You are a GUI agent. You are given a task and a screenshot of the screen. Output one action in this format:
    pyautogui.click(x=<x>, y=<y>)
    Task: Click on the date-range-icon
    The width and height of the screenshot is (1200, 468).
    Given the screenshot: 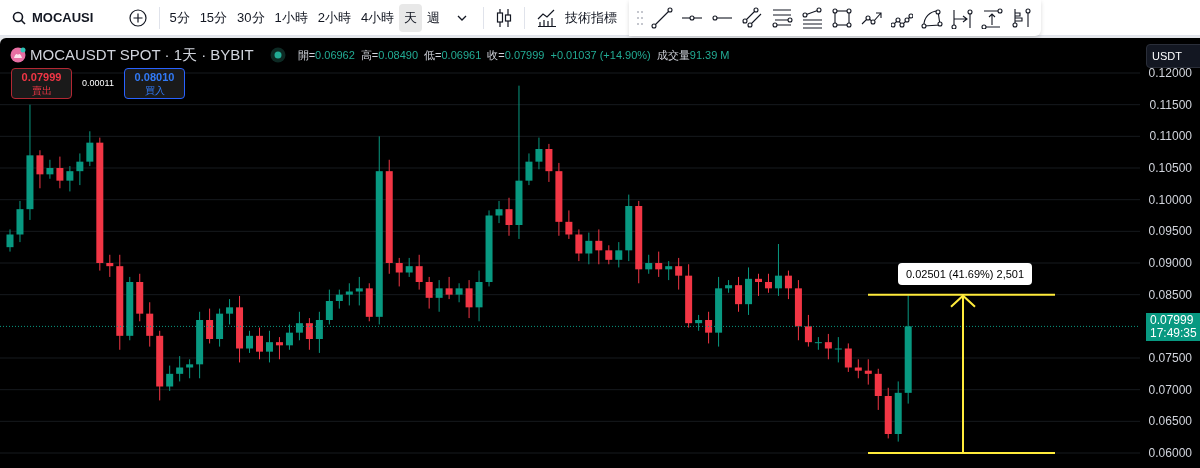 What is the action you would take?
    pyautogui.click(x=962, y=17)
    